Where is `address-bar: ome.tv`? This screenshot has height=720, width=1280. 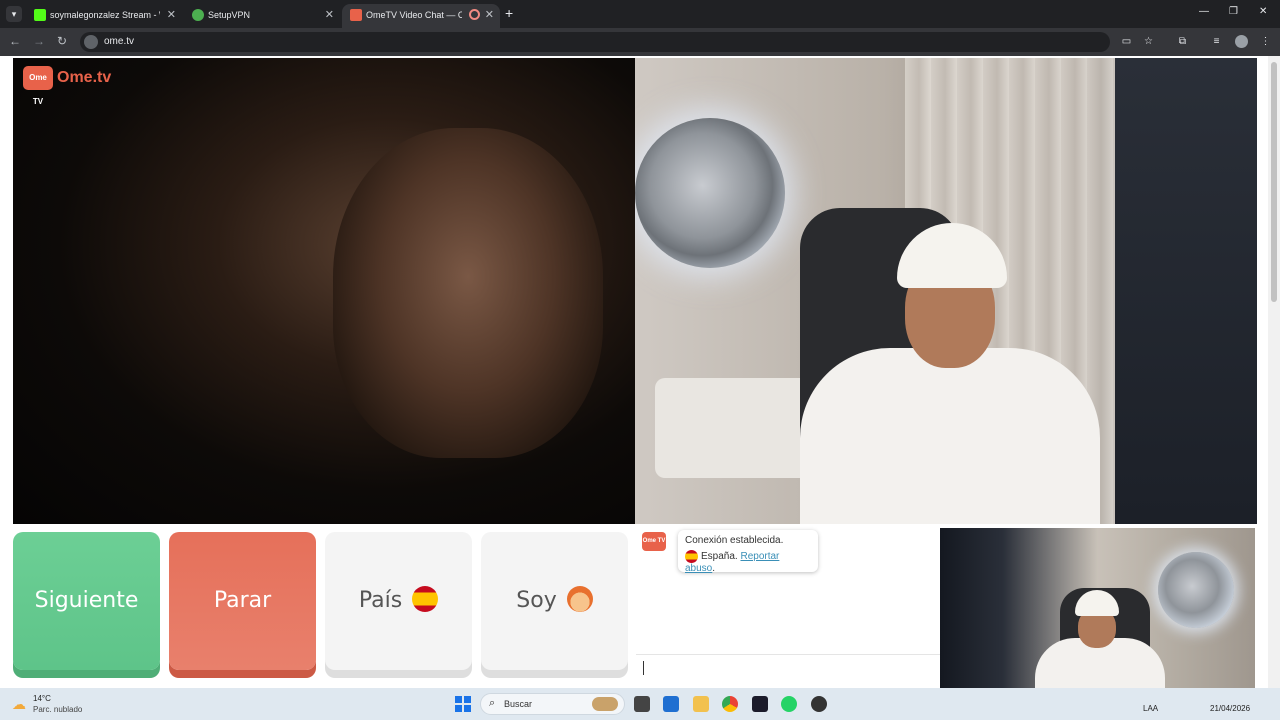 address-bar: ome.tv is located at coordinates (595, 42).